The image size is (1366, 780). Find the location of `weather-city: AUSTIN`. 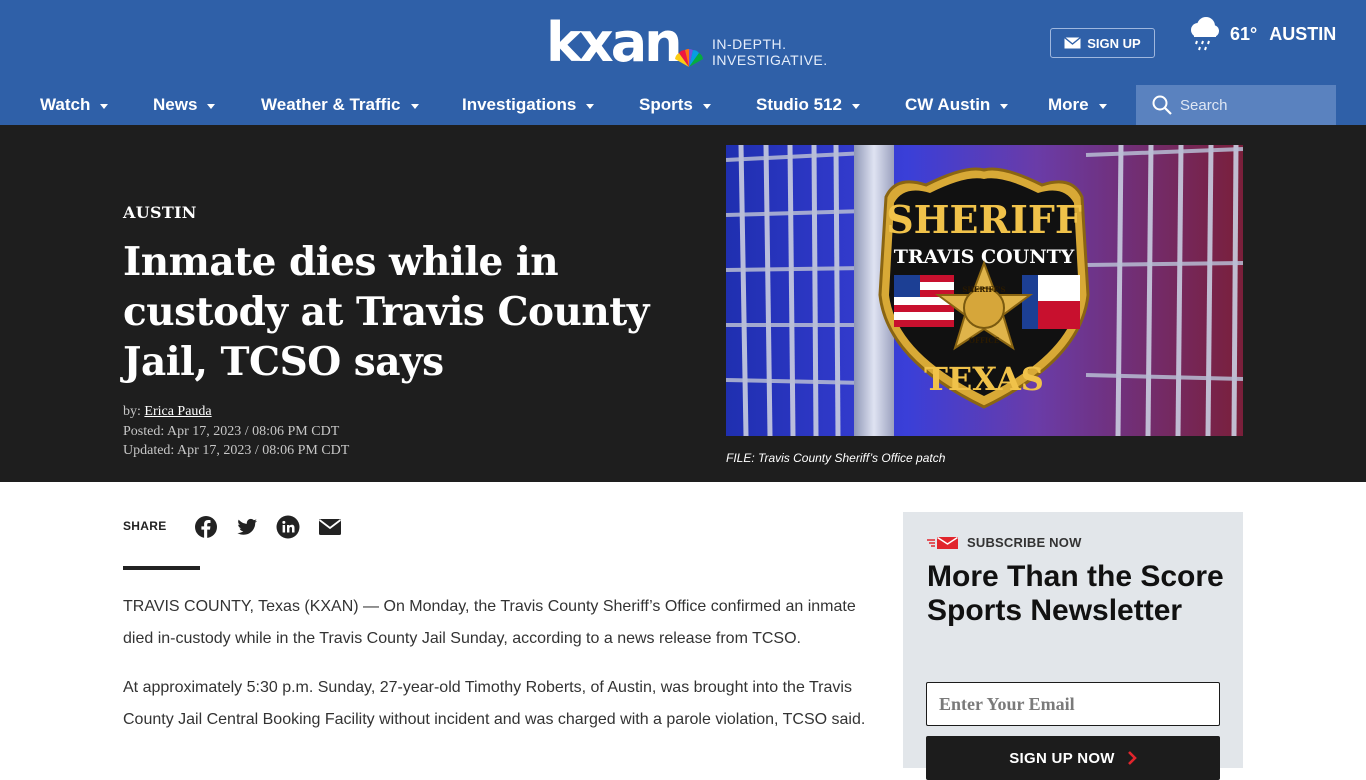

weather-city: AUSTIN is located at coordinates (1303, 33).